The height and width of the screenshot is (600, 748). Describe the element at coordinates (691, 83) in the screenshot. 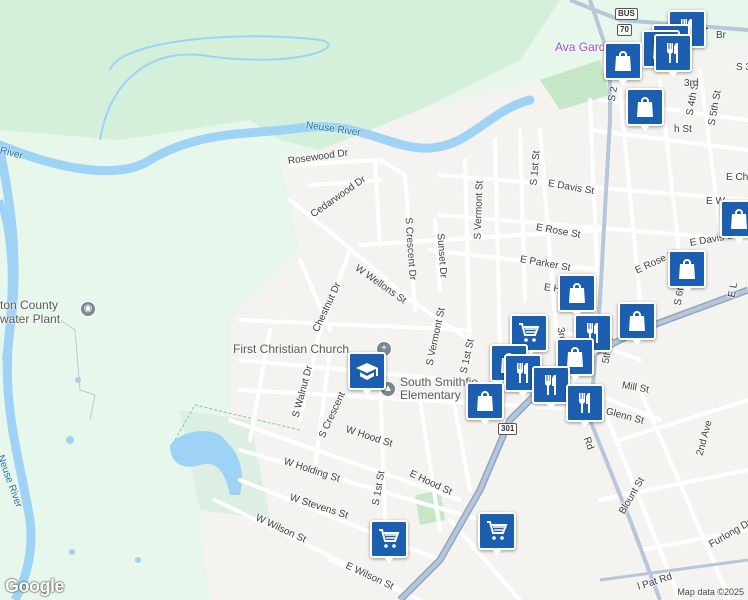

I see `street-3rd: 3rd` at that location.